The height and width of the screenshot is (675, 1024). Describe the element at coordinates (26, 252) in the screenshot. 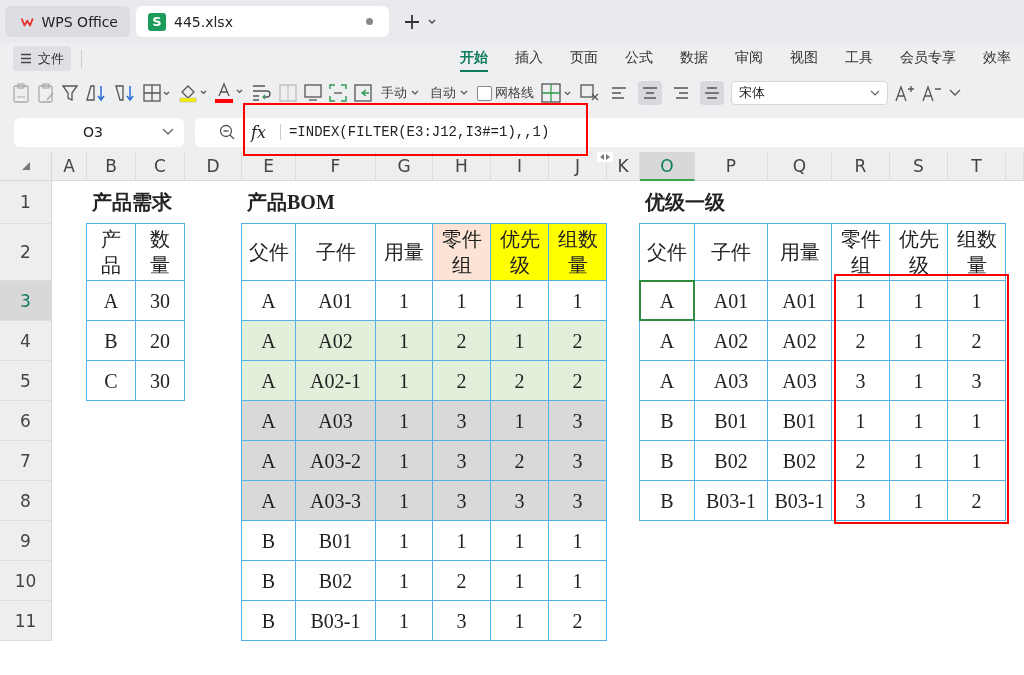

I see `row-header: 2` at that location.